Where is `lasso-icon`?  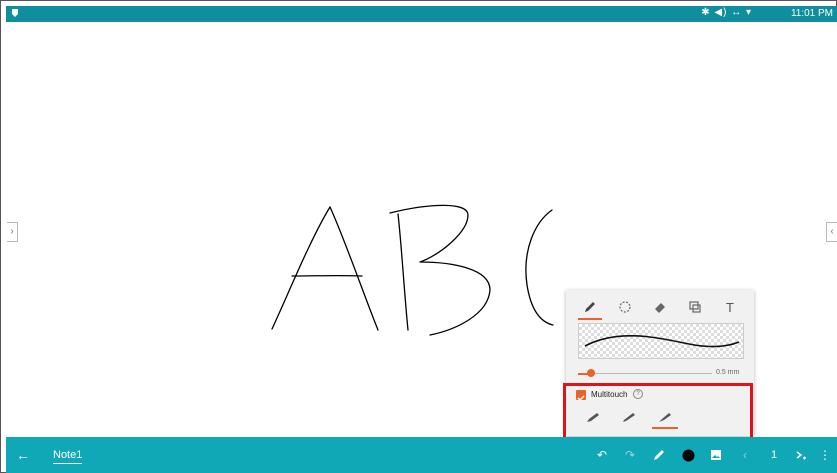
lasso-icon is located at coordinates (625, 307).